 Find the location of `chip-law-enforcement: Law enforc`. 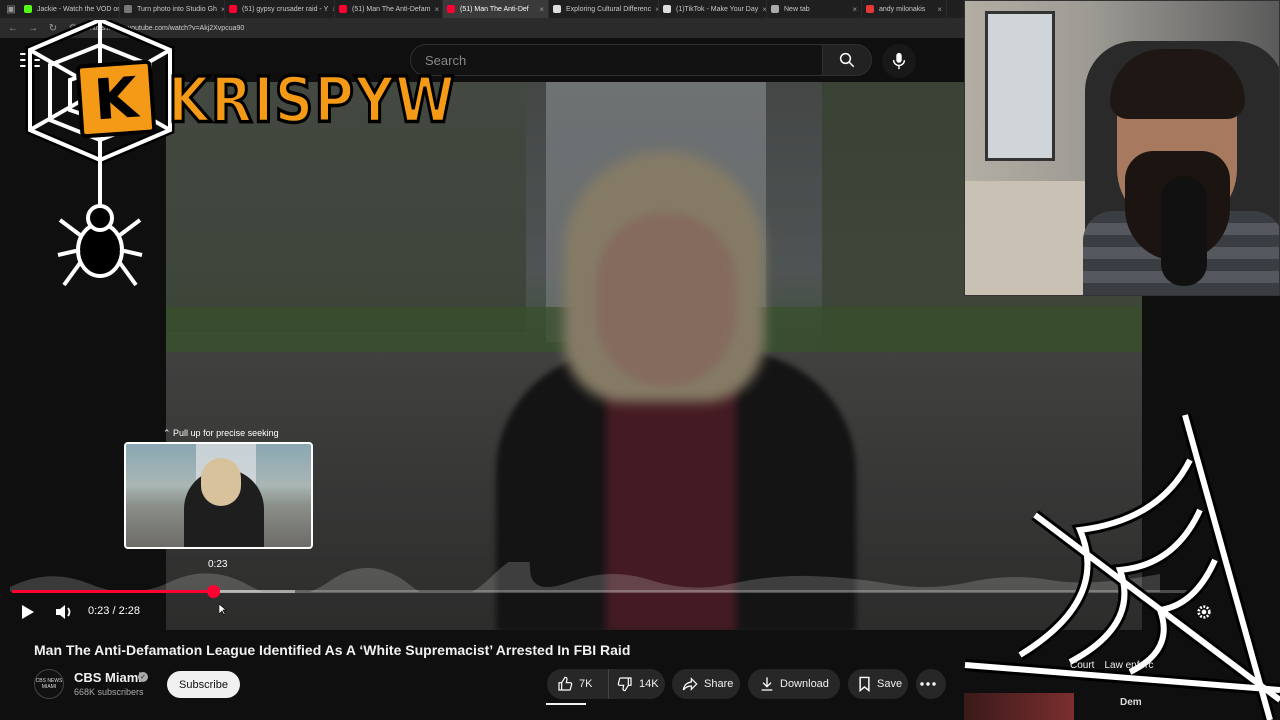

chip-law-enforcement: Law enforc is located at coordinates (1128, 665).